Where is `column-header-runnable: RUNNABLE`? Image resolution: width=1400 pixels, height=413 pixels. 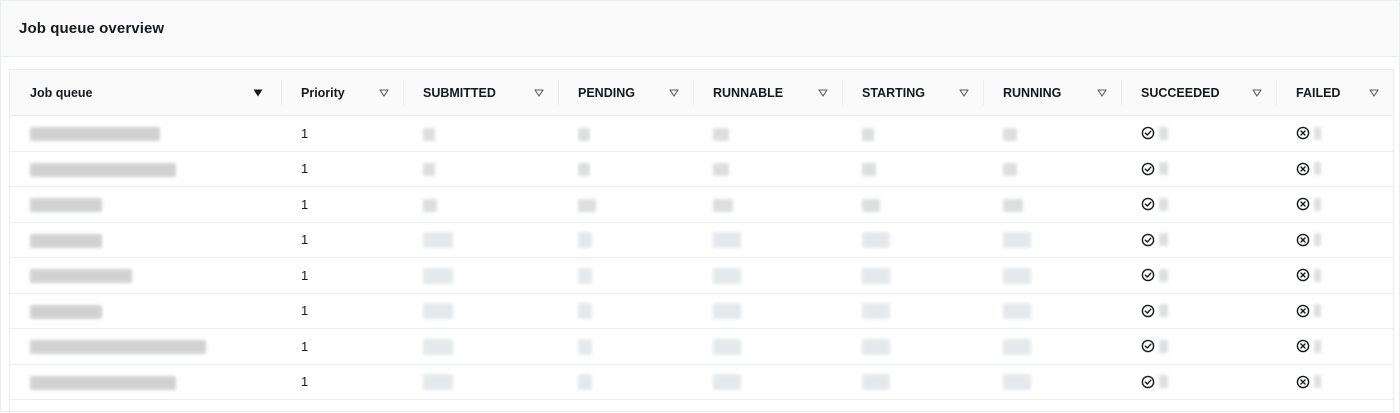 column-header-runnable: RUNNABLE is located at coordinates (767, 93).